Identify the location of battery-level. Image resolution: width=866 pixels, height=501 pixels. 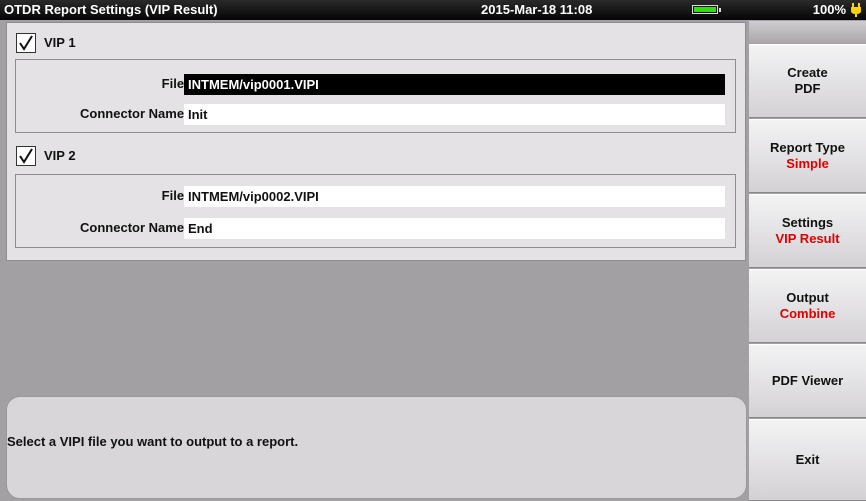
(705, 9).